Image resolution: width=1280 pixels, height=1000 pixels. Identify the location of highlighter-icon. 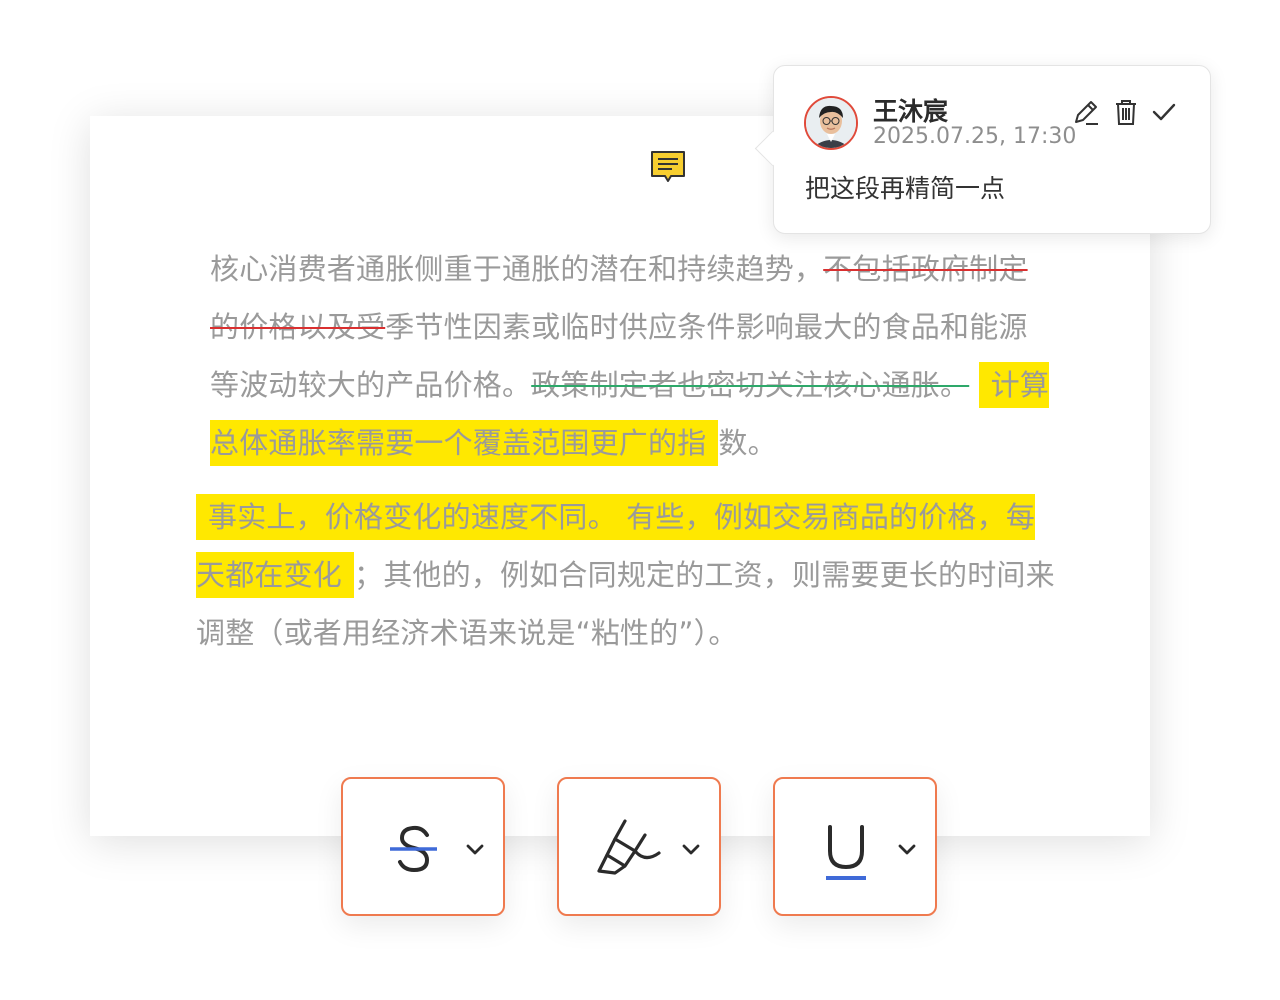
(629, 847).